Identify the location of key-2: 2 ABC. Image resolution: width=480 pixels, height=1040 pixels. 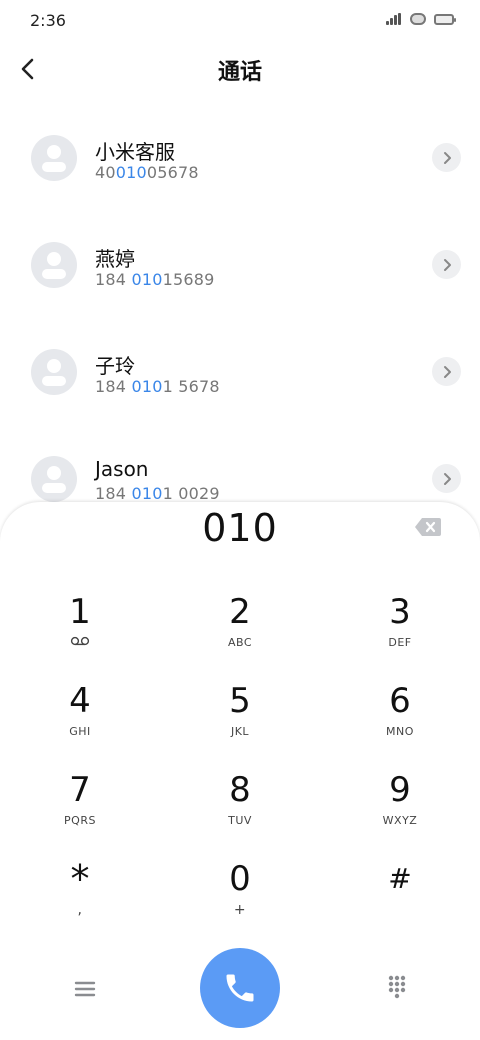
(240, 633).